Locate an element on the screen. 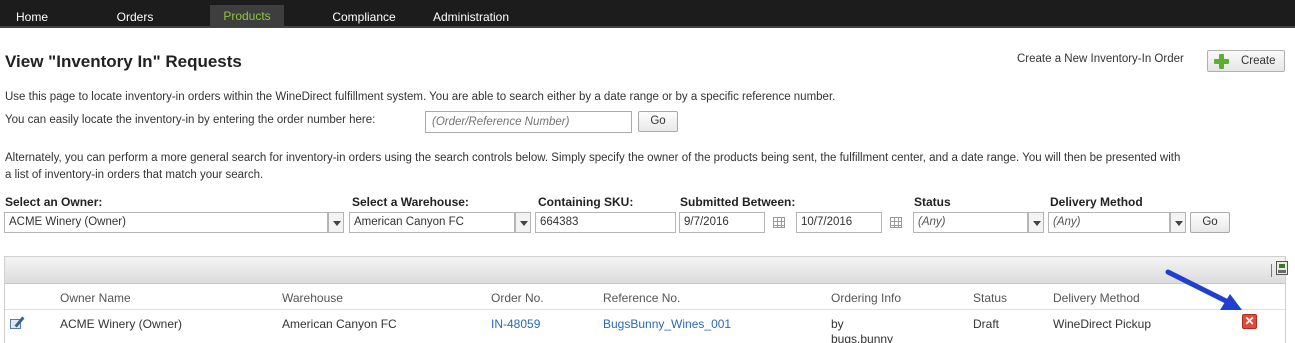 The width and height of the screenshot is (1295, 343). page-title: View "Inventory In" Requests is located at coordinates (123, 61).